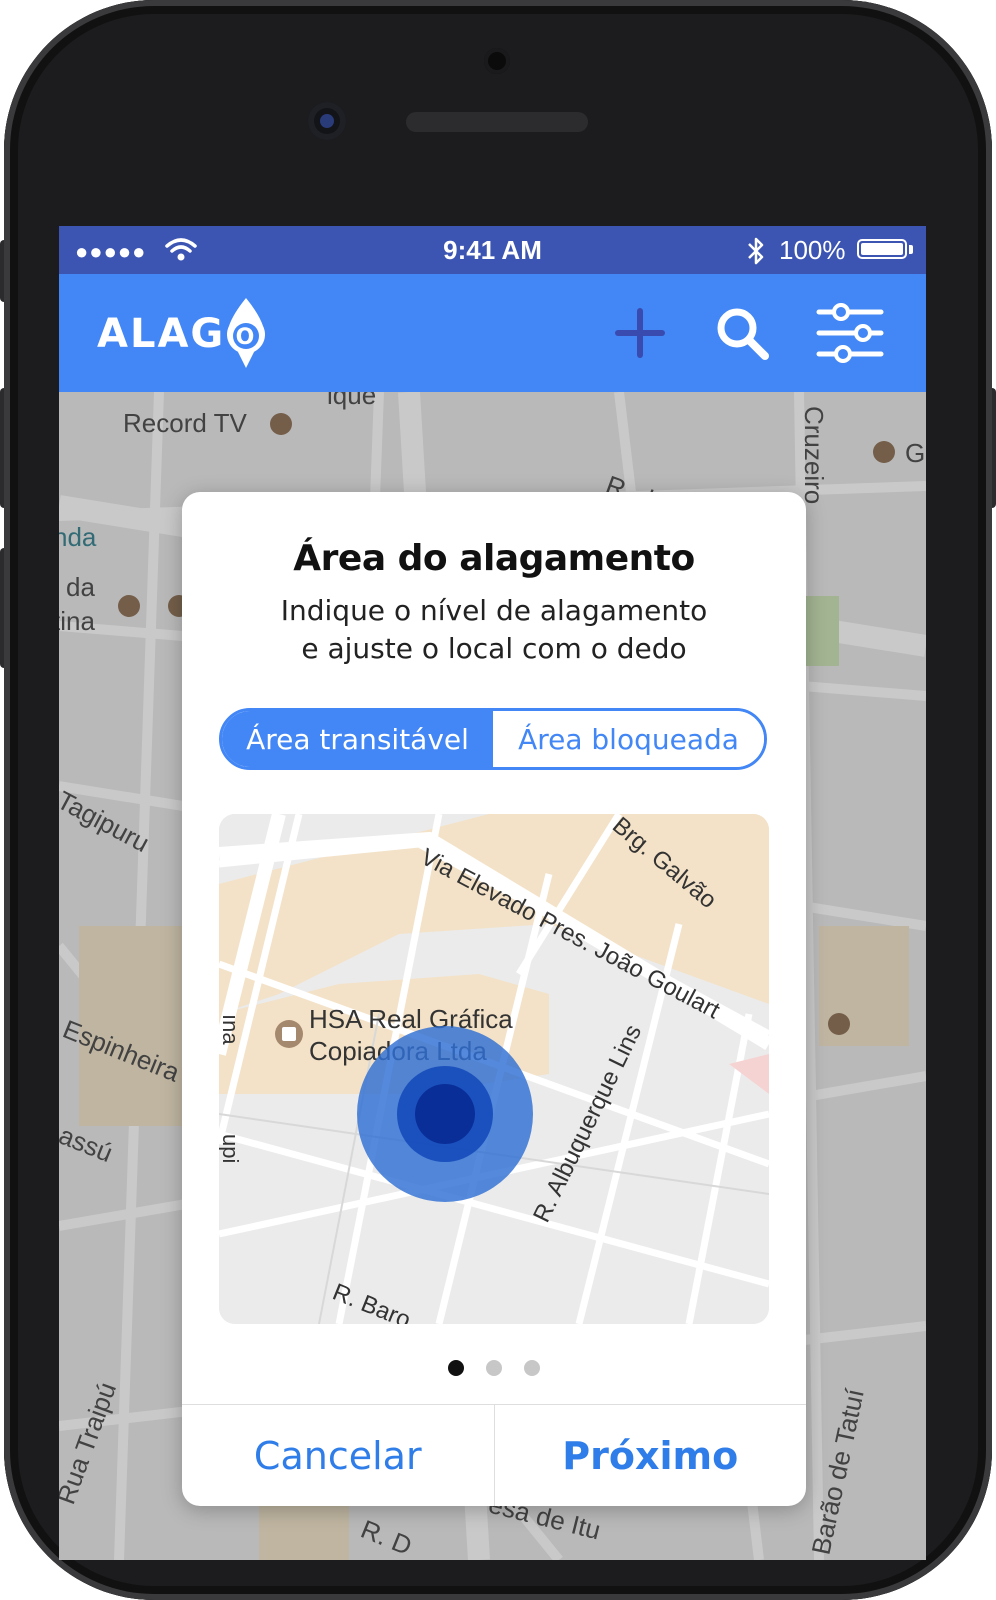 The width and height of the screenshot is (996, 1600). I want to click on app-logo: ALAG O, so click(183, 334).